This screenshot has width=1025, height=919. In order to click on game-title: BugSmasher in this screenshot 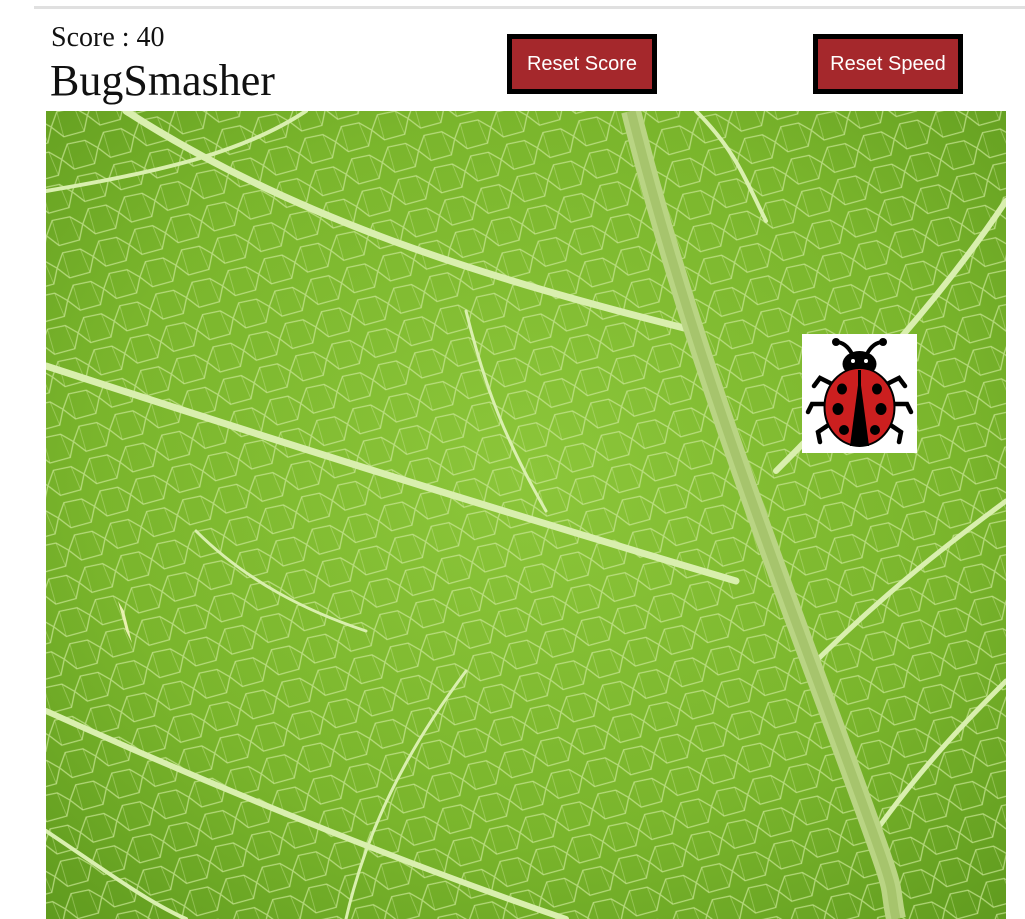, I will do `click(162, 80)`.